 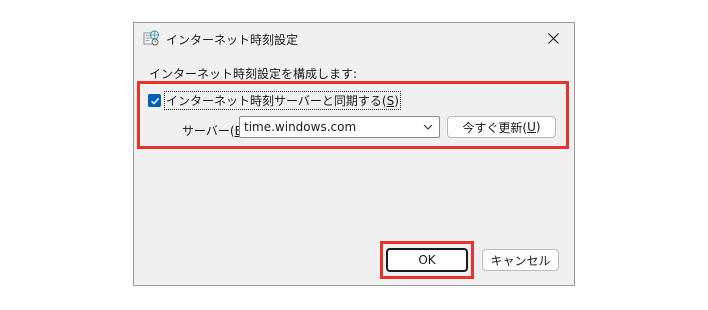 What do you see at coordinates (428, 127) in the screenshot?
I see `chevron-down-icon` at bounding box center [428, 127].